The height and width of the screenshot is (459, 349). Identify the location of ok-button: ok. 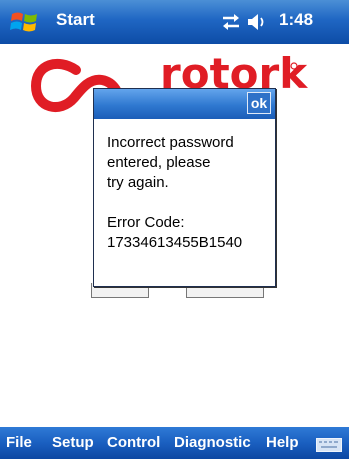
(259, 103).